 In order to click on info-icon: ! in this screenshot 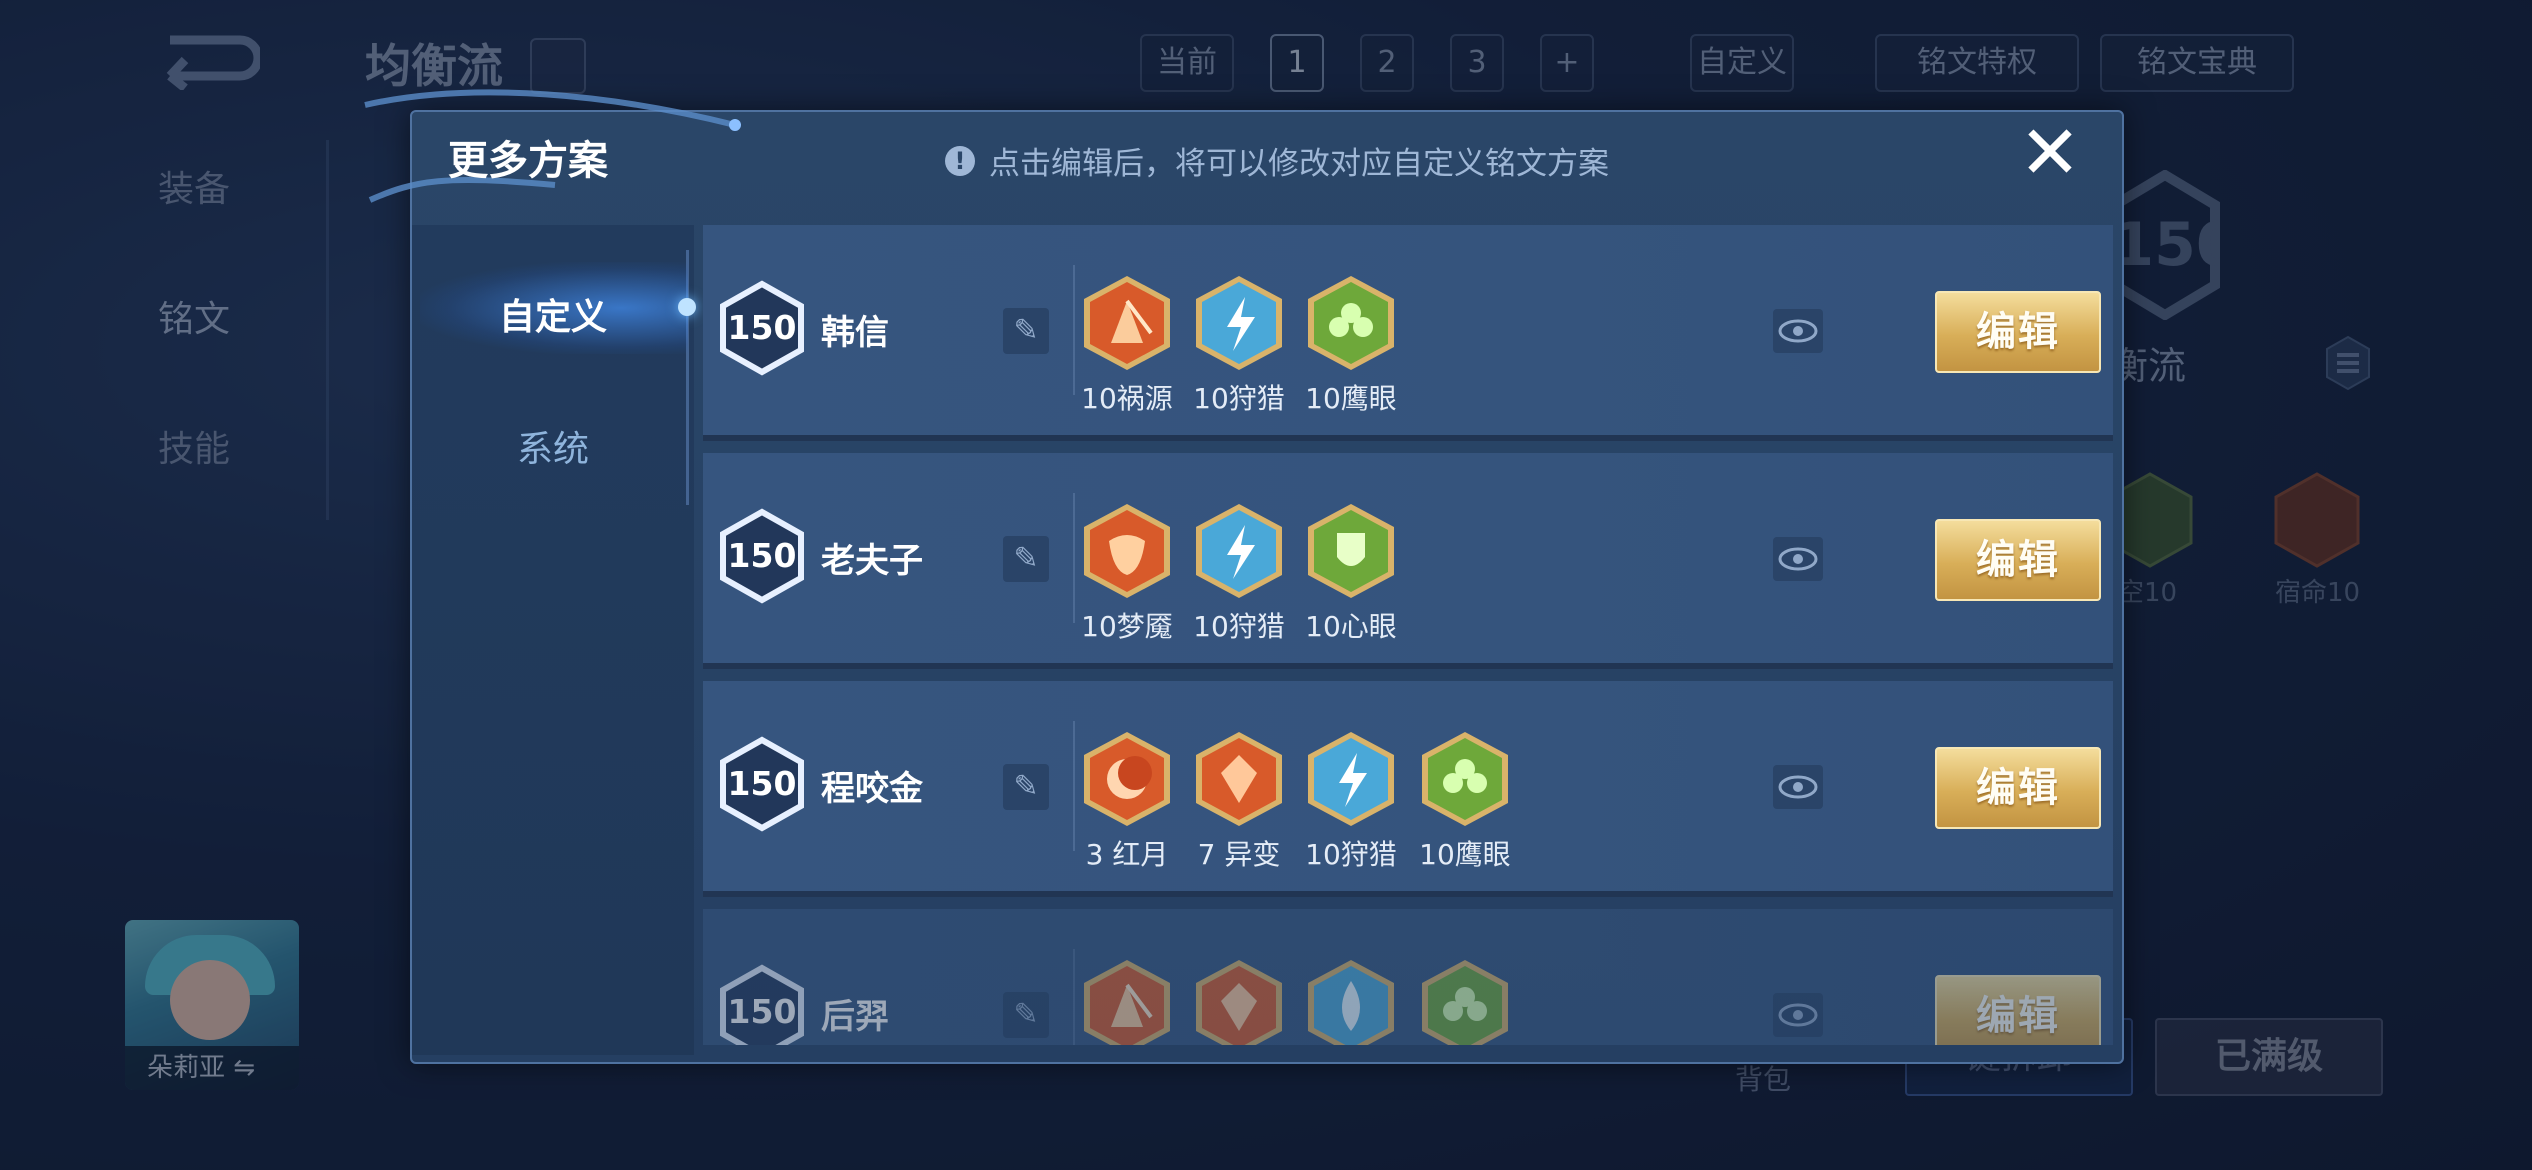, I will do `click(960, 160)`.